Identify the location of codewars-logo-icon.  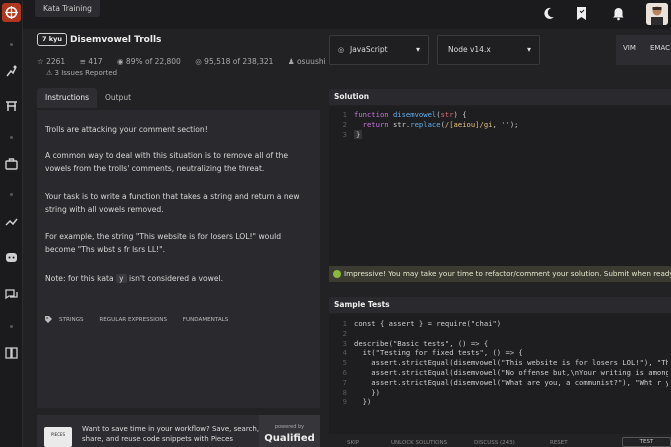
(11, 12).